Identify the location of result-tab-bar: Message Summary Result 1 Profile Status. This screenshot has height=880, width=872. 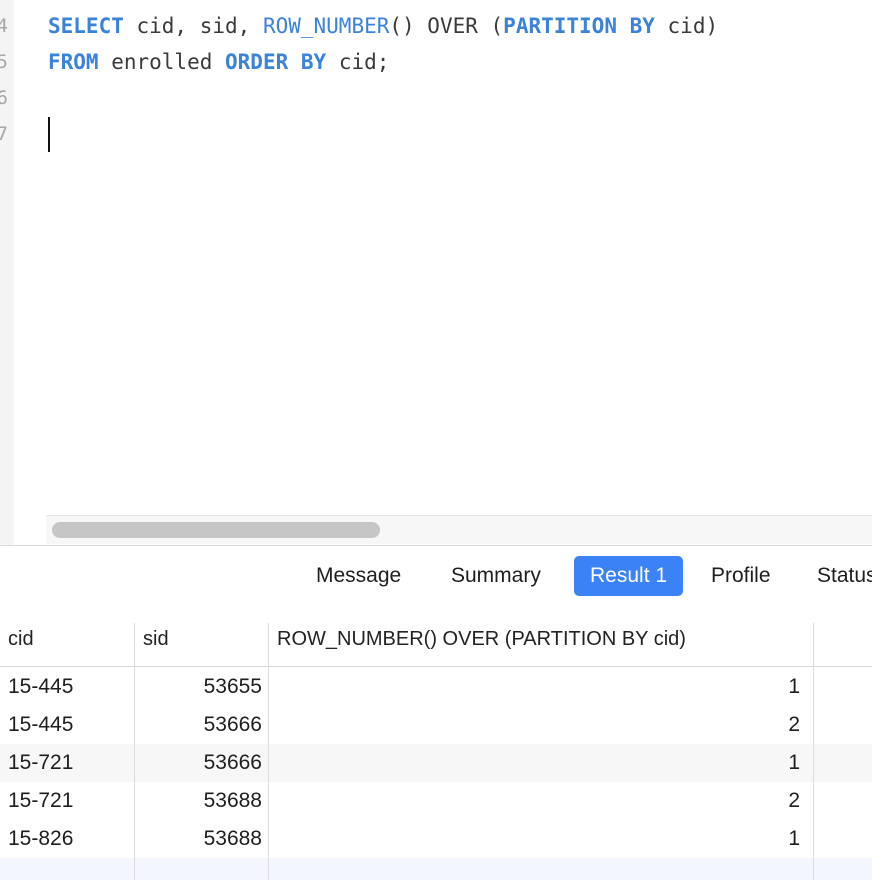
(436, 579).